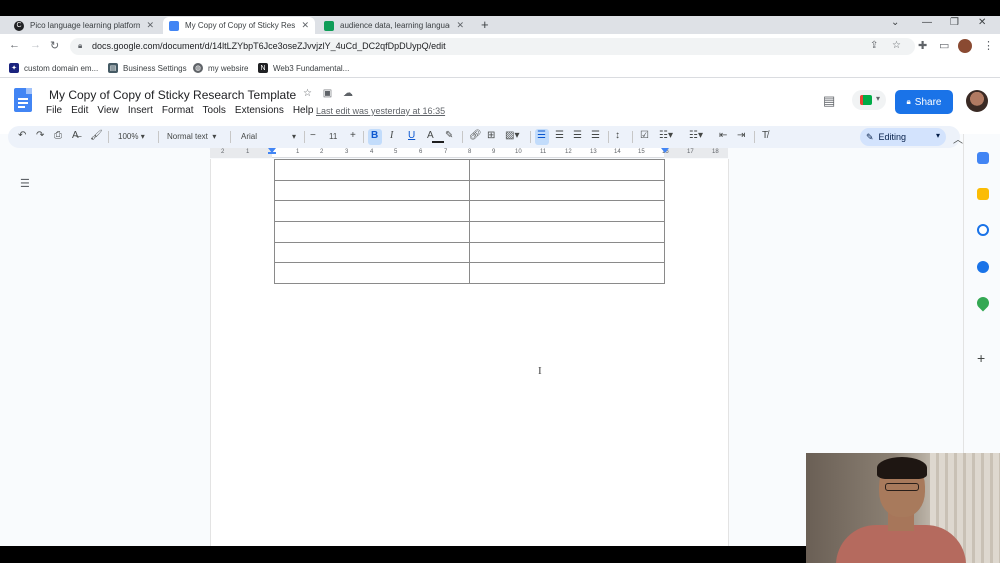 Image resolution: width=1000 pixels, height=563 pixels. I want to click on keep-icon, so click(983, 194).